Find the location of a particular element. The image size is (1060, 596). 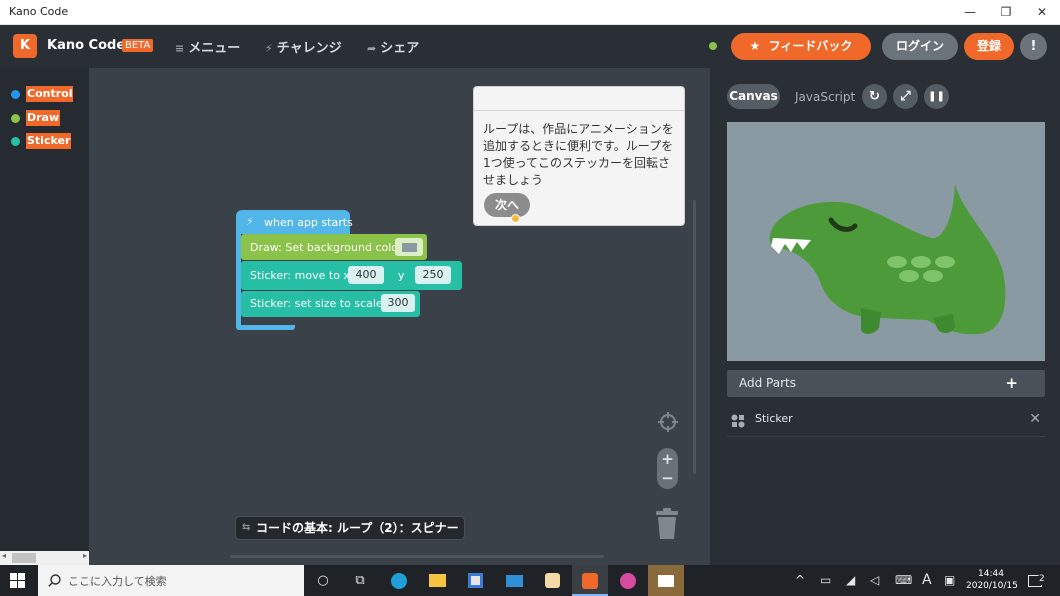

tray-chevron-icon: ^ is located at coordinates (800, 580).